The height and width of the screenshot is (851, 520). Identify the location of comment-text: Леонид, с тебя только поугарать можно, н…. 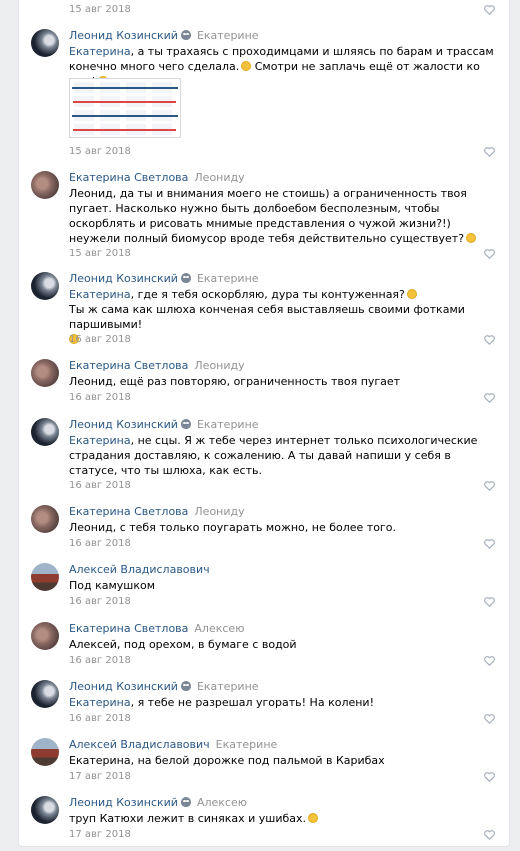
(232, 527).